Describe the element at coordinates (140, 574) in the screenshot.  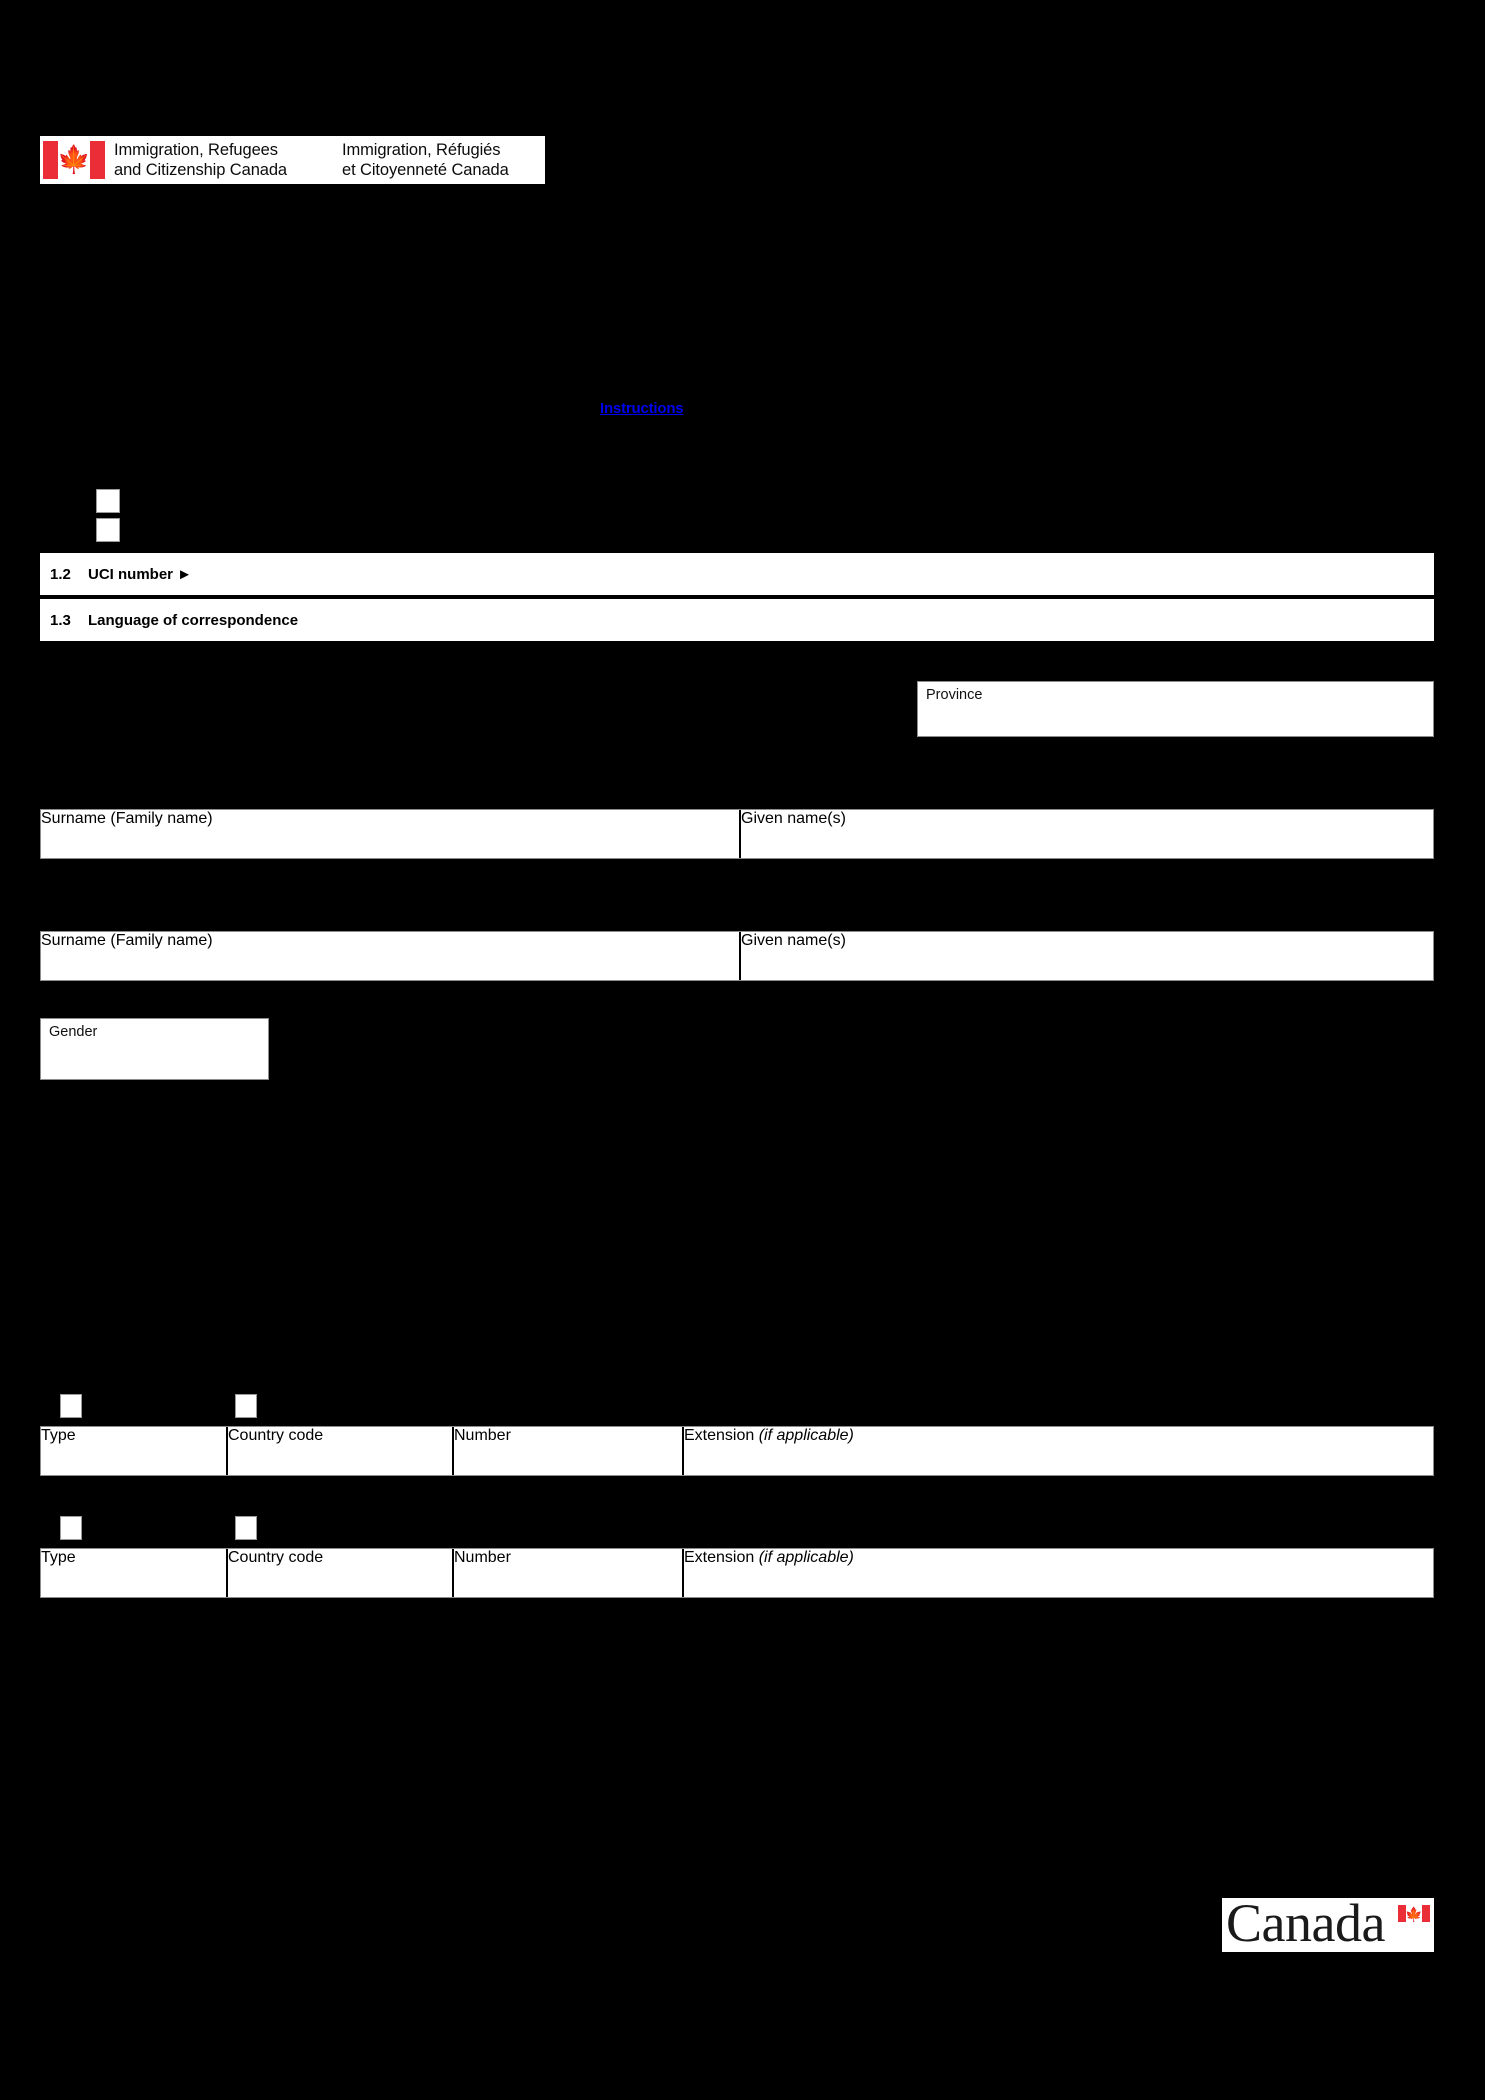
I see `row-label: UCI number ►` at that location.